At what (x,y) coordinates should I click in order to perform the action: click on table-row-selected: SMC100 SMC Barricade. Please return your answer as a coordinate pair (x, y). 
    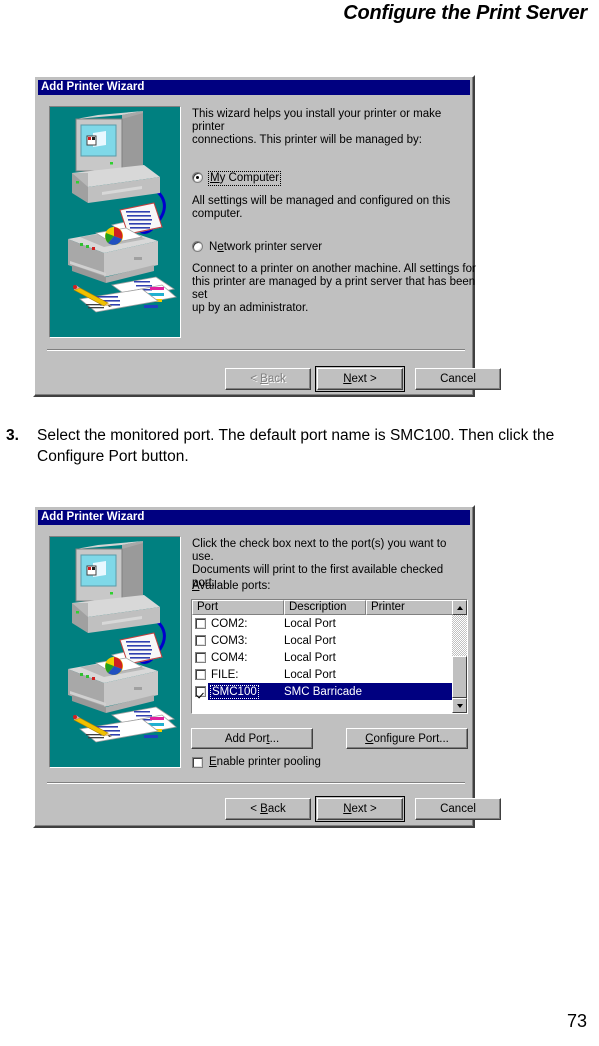
    Looking at the image, I should click on (329, 691).